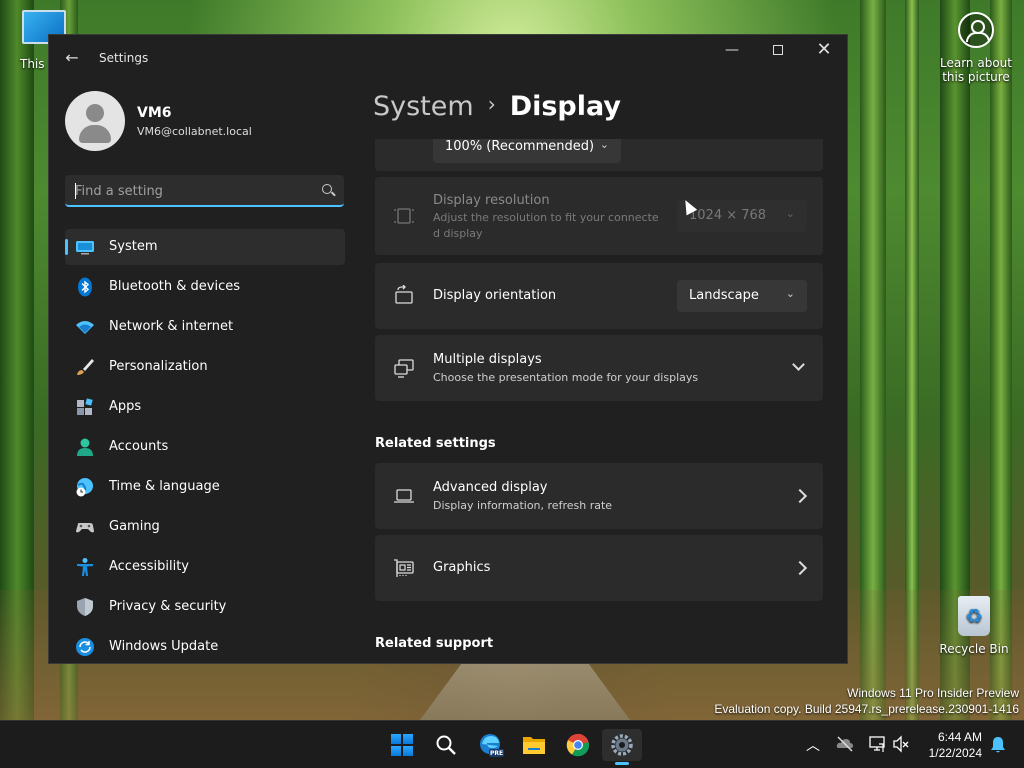 This screenshot has width=1024, height=768. Describe the element at coordinates (497, 753) in the screenshot. I see `edge-pre-badge: PRE` at that location.